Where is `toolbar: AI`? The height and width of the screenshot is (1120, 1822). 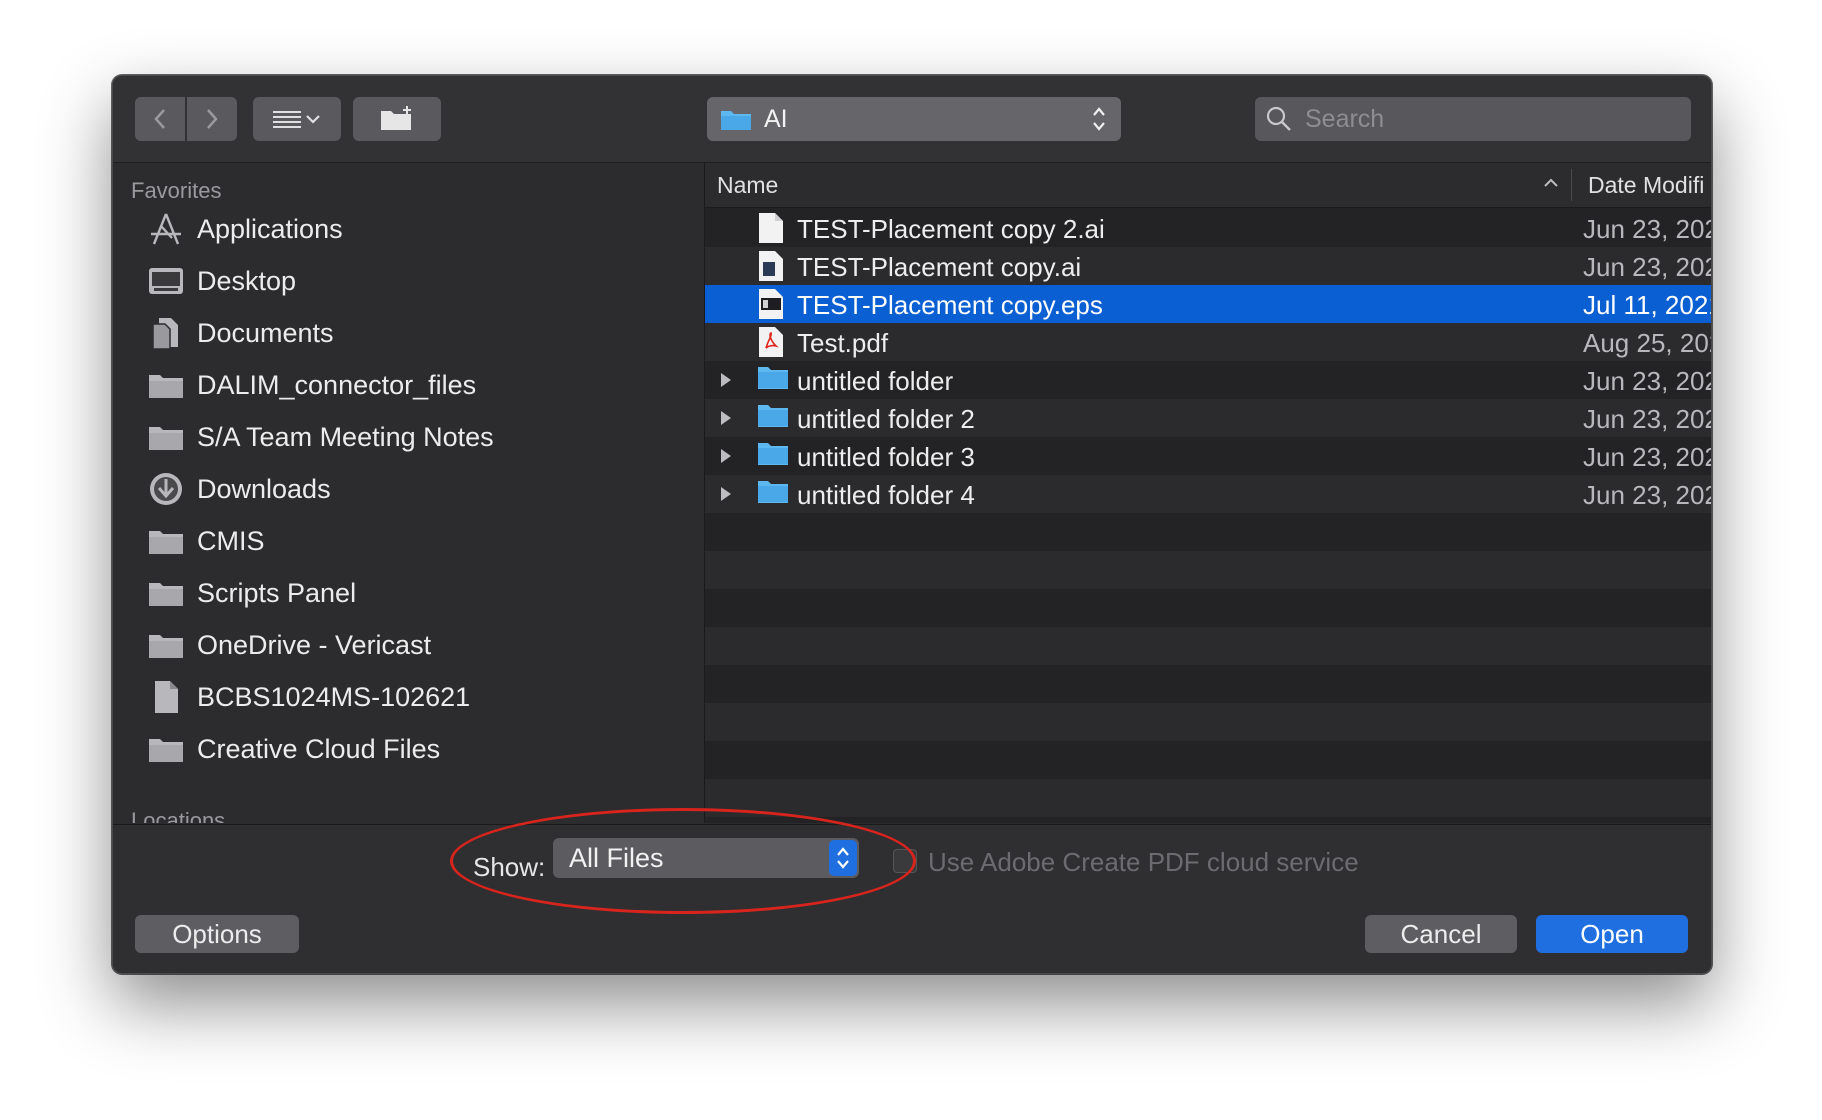 toolbar: AI is located at coordinates (912, 119).